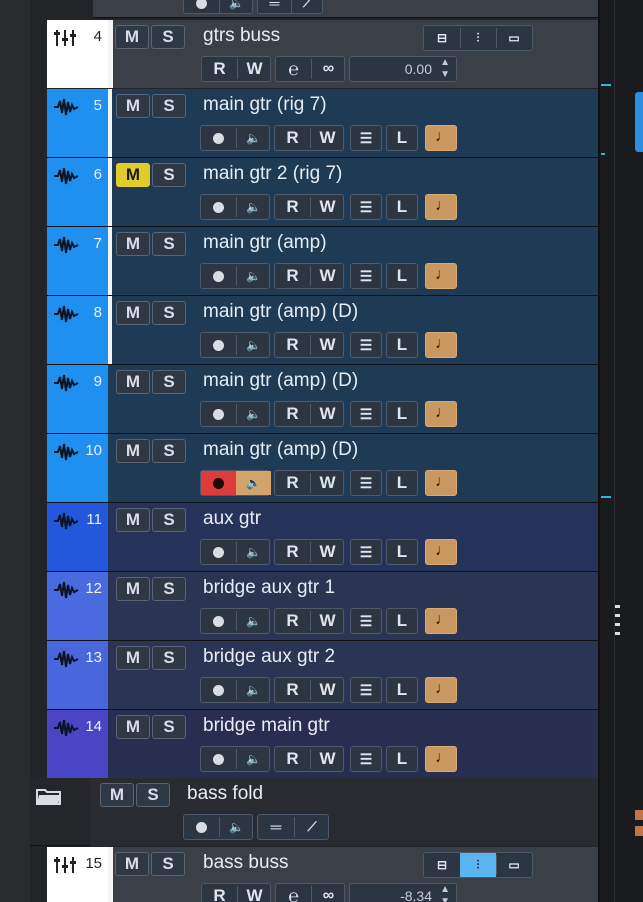 The width and height of the screenshot is (643, 902). What do you see at coordinates (274, 7) in the screenshot?
I see `list-icon: ═` at bounding box center [274, 7].